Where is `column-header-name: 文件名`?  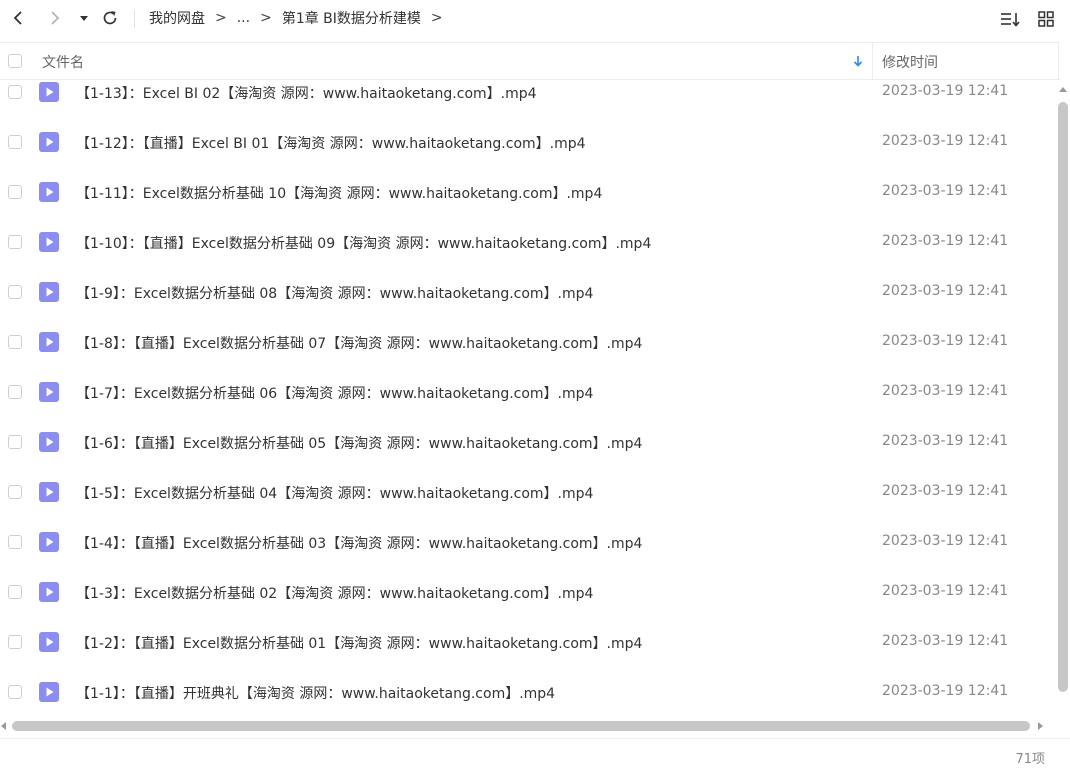 column-header-name: 文件名 is located at coordinates (63, 62).